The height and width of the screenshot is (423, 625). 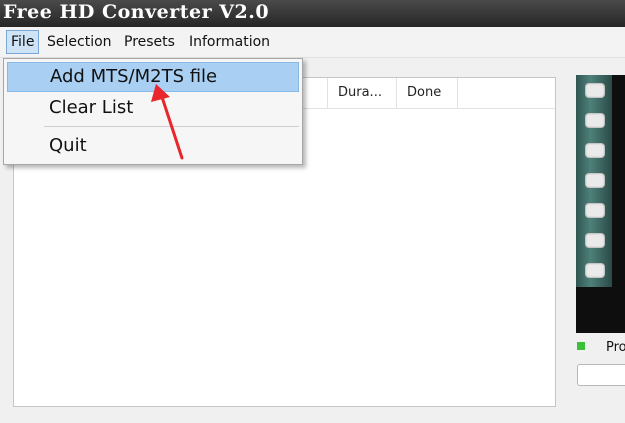 I want to click on progress-label: Pro, so click(x=615, y=347).